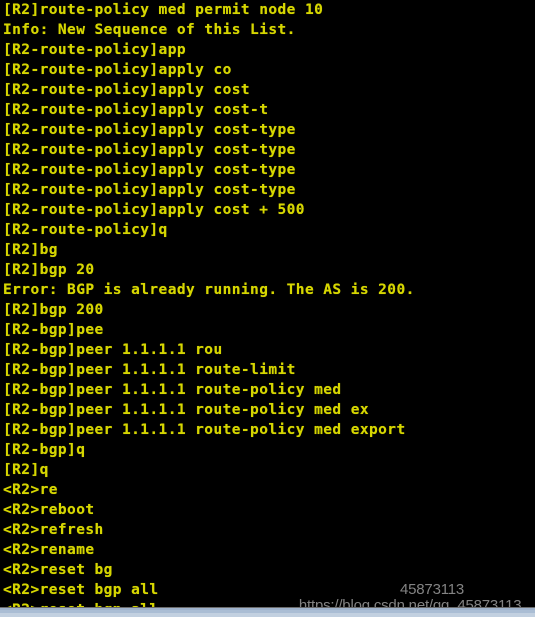  I want to click on console-line: [R2-route-policy]apply cost + 500, so click(154, 210).